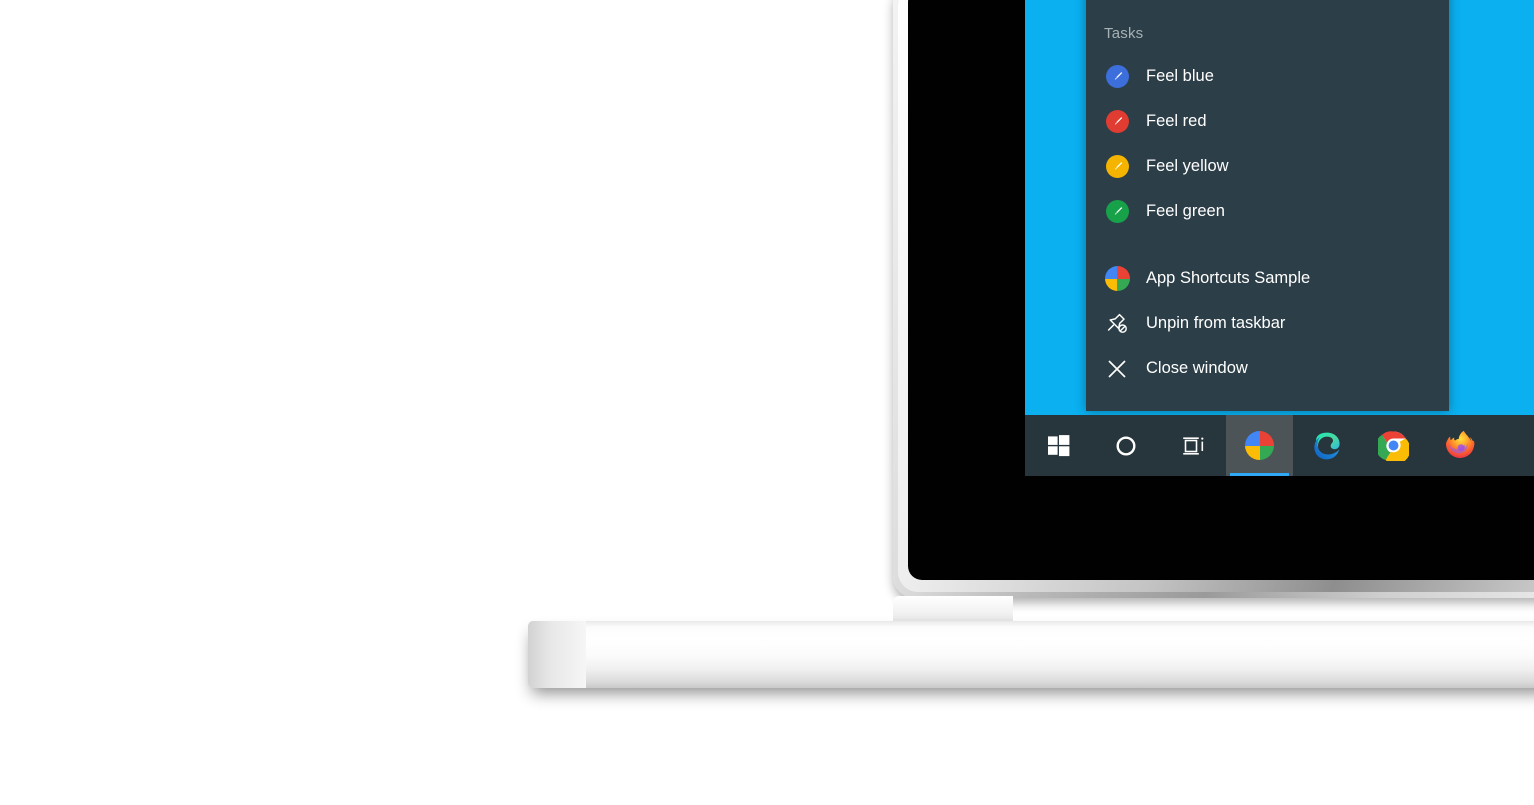  I want to click on unpin-glyph, so click(1117, 323).